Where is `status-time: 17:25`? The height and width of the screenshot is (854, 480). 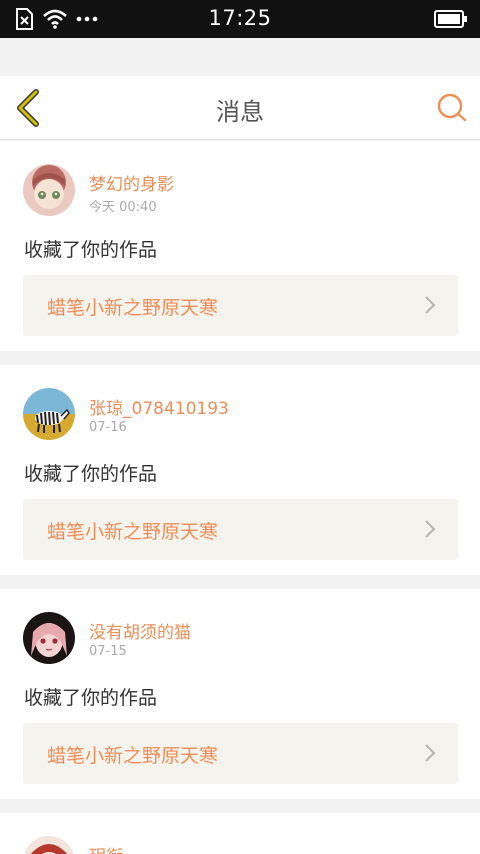 status-time: 17:25 is located at coordinates (240, 18).